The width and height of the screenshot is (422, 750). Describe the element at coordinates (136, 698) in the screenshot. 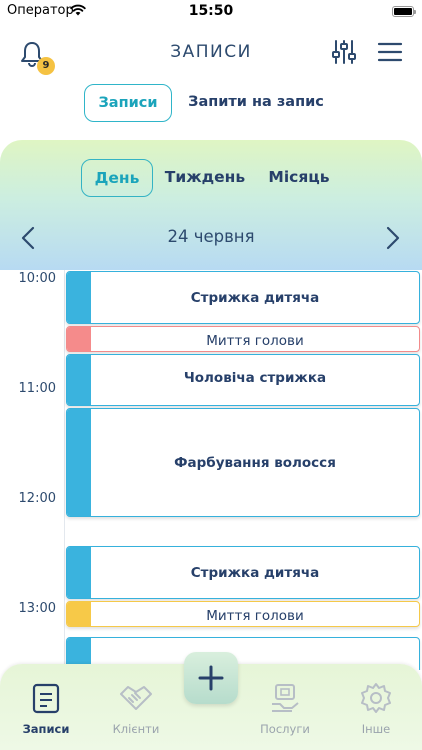

I see `handshake-icon` at that location.